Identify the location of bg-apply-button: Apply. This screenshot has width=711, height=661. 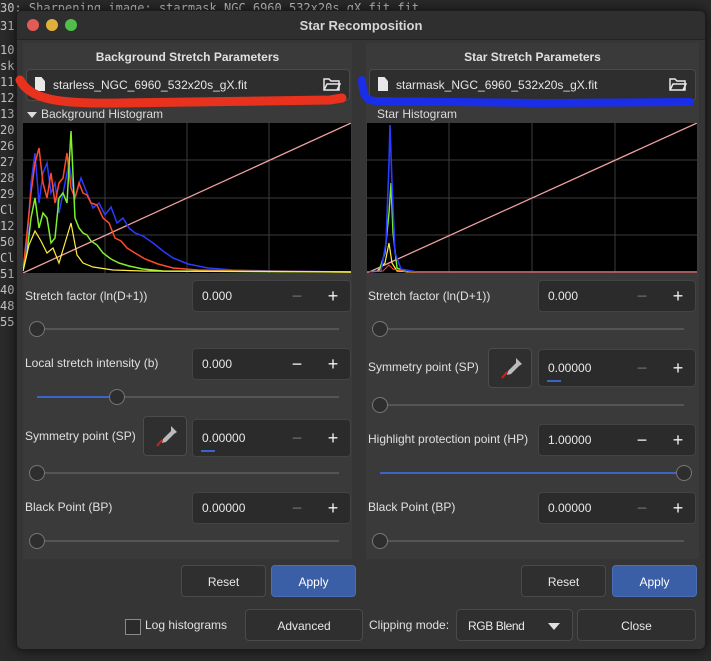
(313, 581).